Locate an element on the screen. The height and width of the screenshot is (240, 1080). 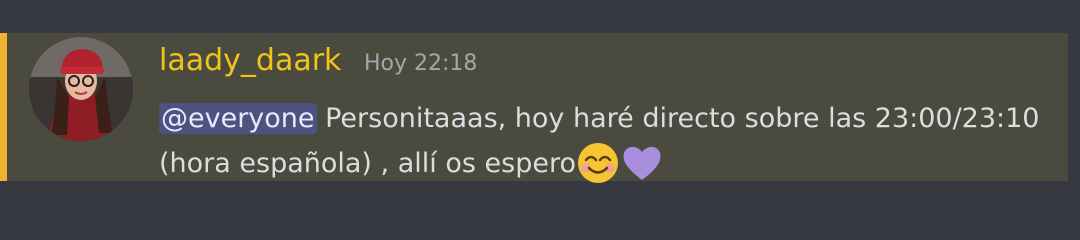
message-text-2: (hora española) , allí os espero is located at coordinates (367, 163).